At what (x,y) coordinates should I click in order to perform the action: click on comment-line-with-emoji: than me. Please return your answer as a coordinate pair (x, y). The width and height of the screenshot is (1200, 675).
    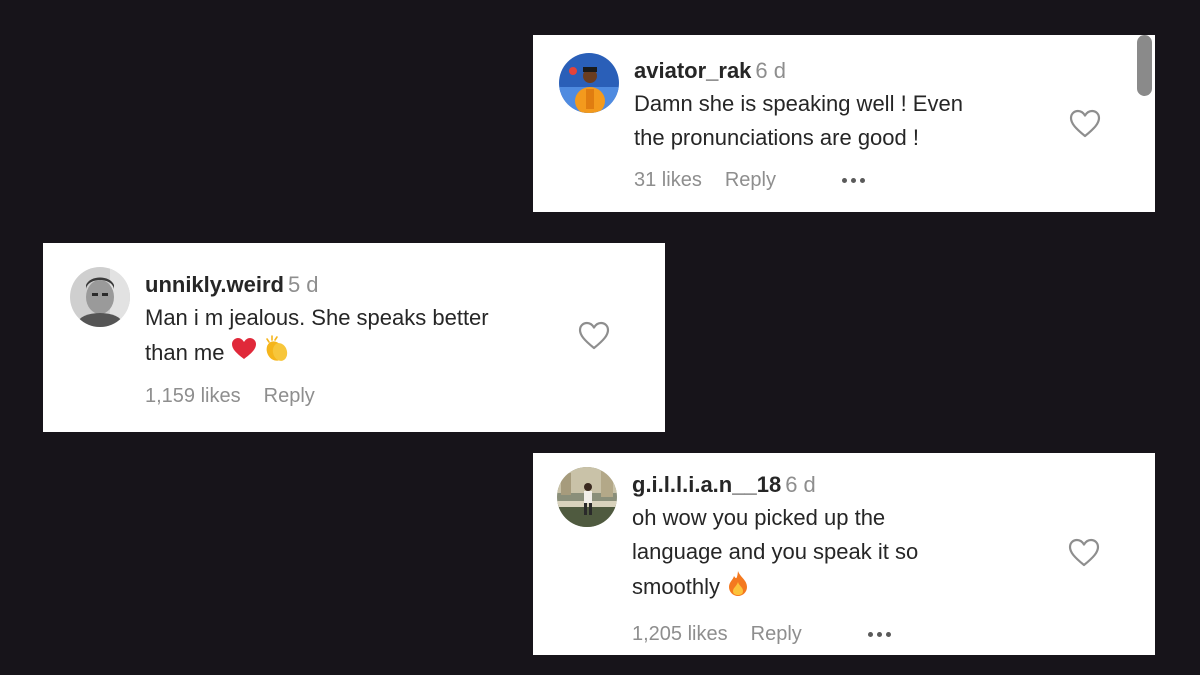
    Looking at the image, I should click on (355, 354).